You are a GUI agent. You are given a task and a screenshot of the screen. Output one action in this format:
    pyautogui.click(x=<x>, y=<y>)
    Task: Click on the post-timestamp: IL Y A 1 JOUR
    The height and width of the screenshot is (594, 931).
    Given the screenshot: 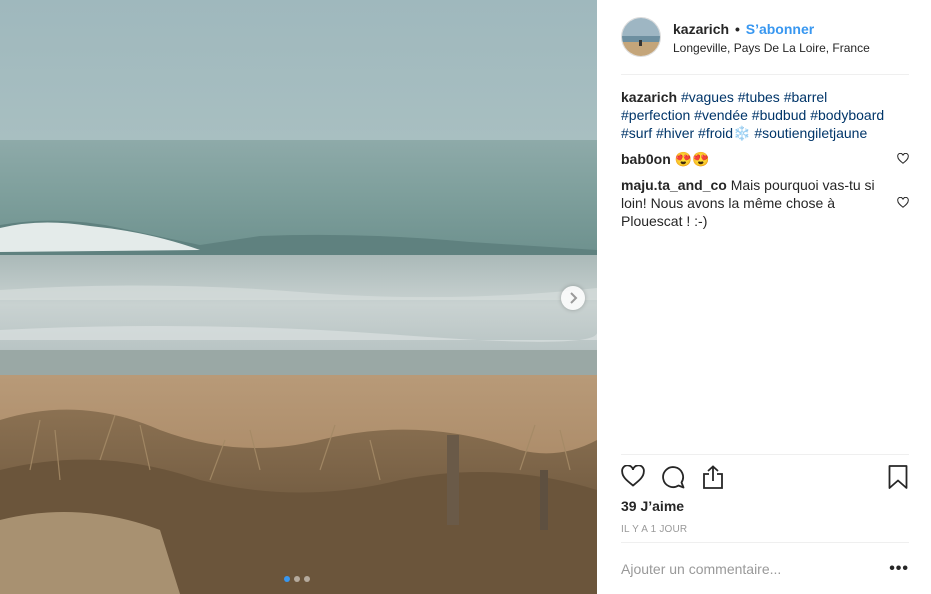 What is the action you would take?
    pyautogui.click(x=654, y=529)
    